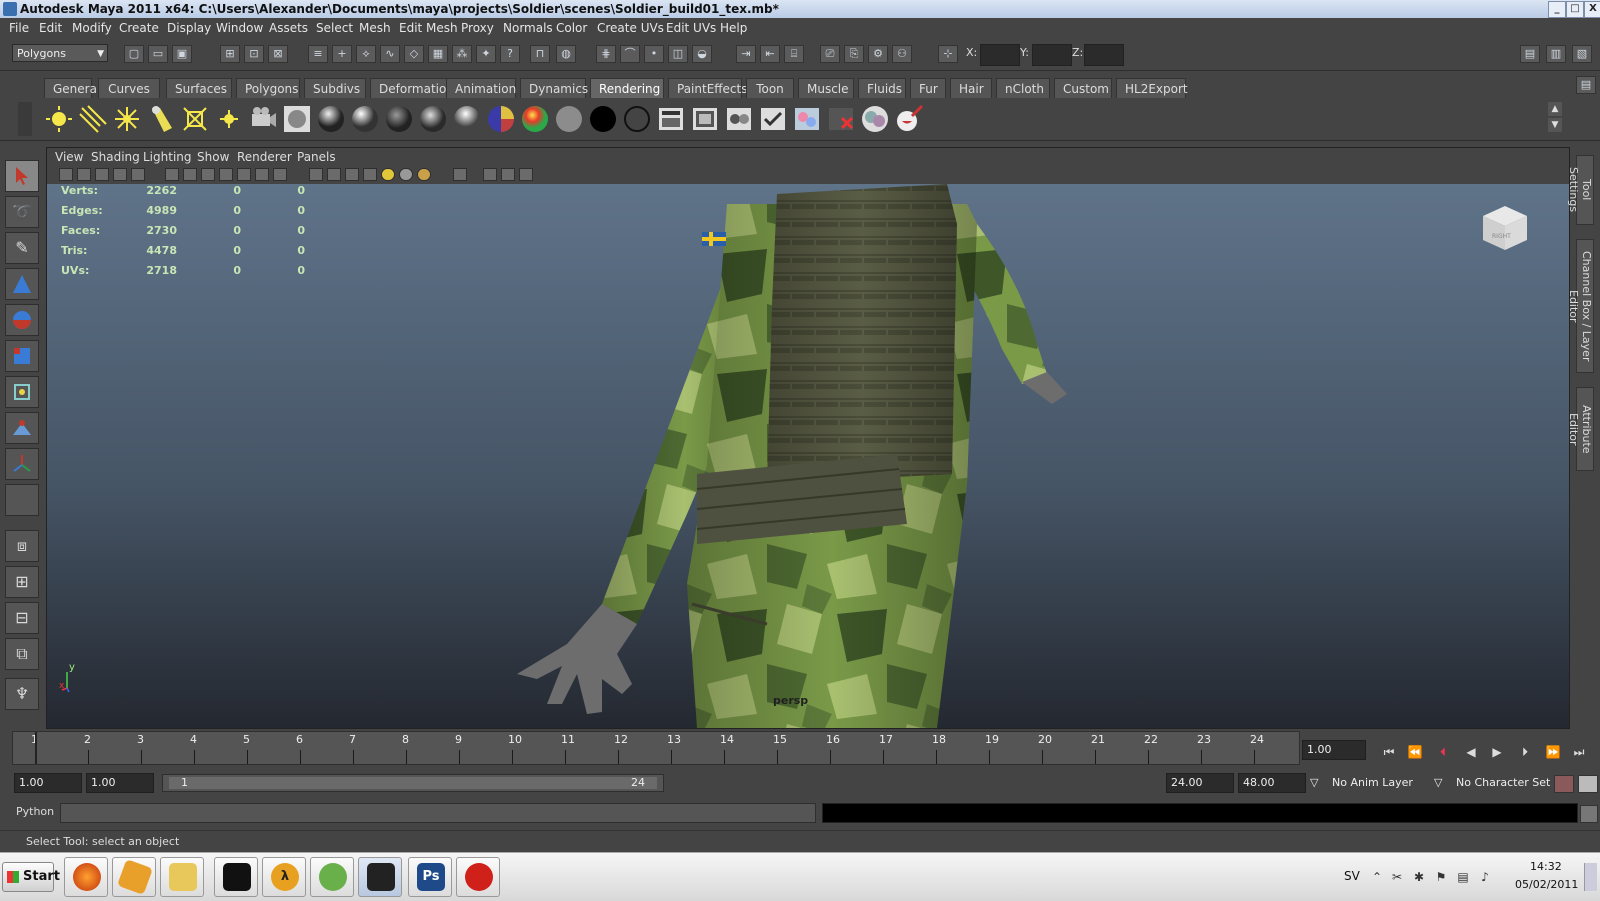 This screenshot has height=901, width=1600. Describe the element at coordinates (603, 119) in the screenshot. I see `surface-shader-icon` at that location.